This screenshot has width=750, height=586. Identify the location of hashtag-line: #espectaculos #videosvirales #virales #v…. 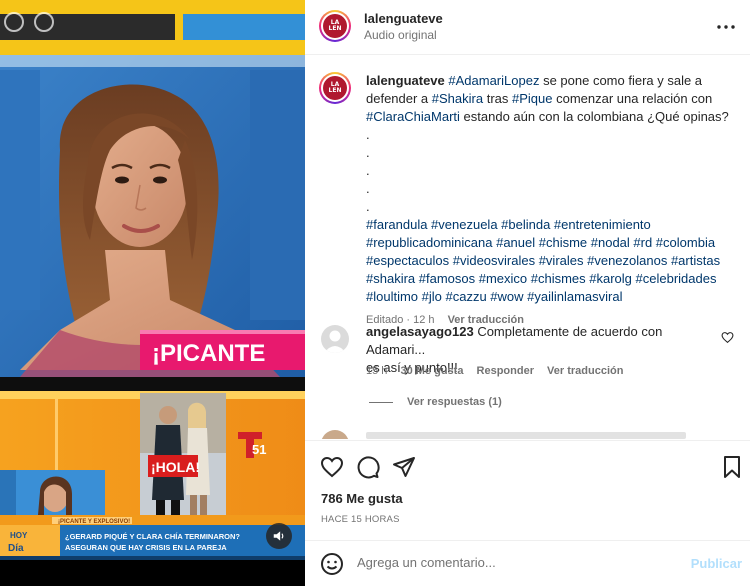
(552, 261).